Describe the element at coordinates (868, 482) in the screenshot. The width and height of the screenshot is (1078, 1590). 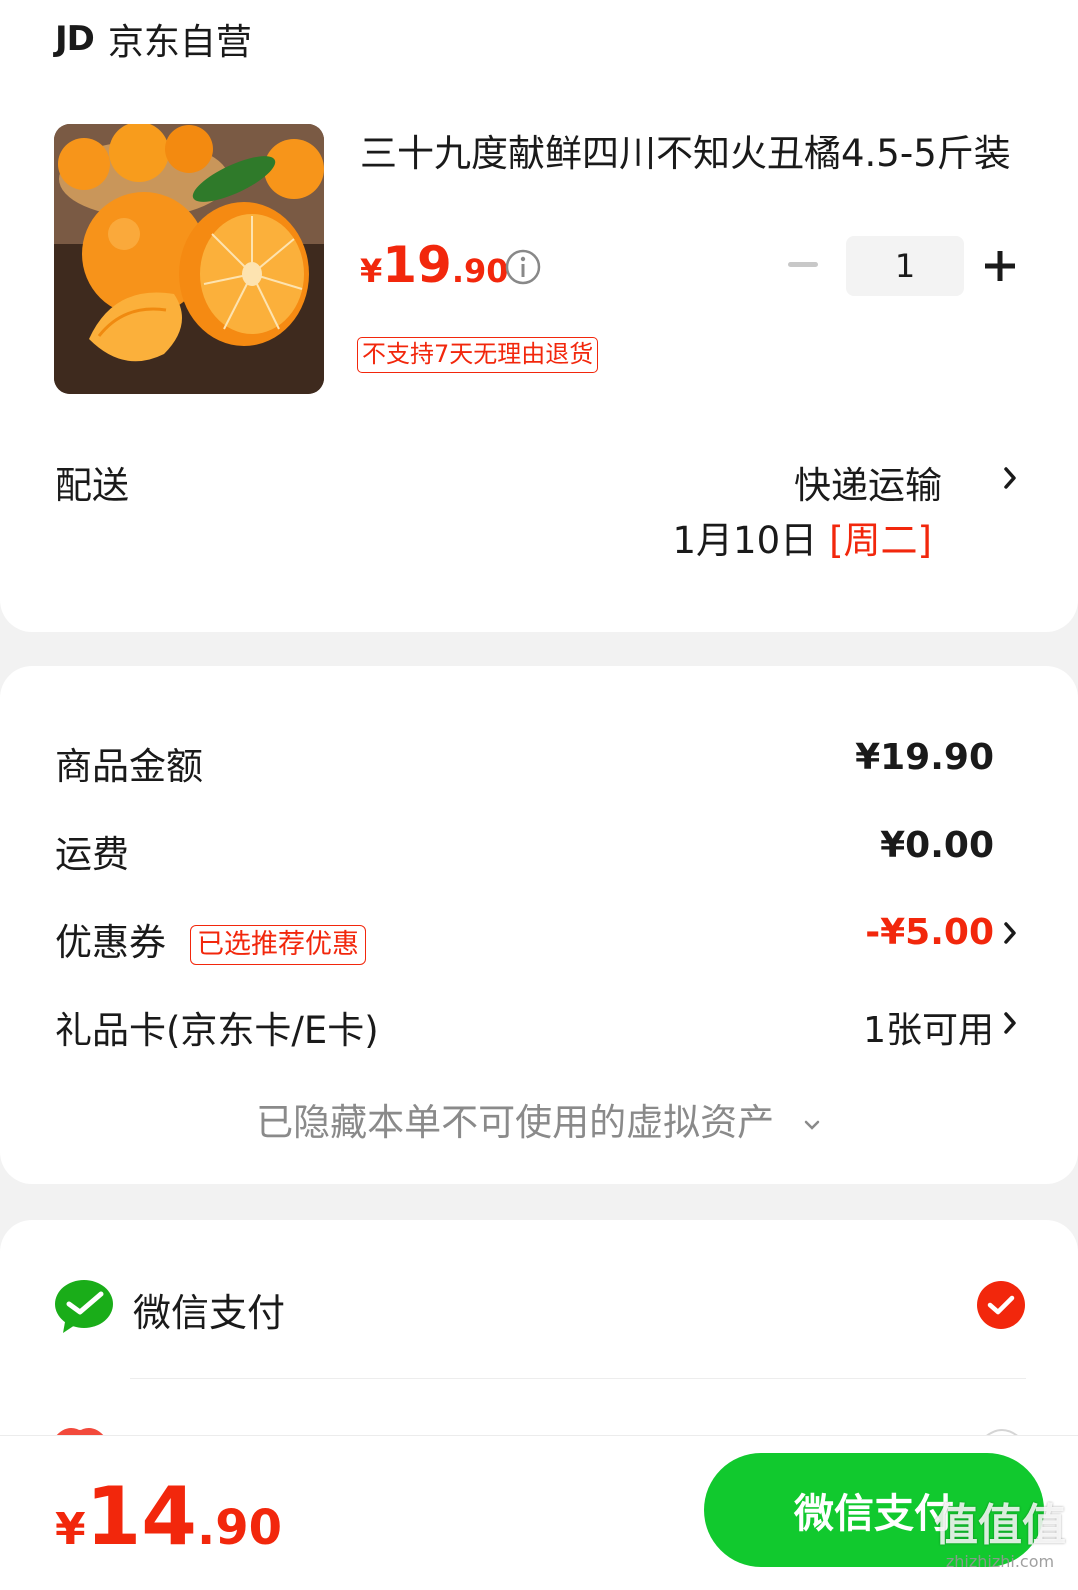
I see `delivery-method: 快递运输` at that location.